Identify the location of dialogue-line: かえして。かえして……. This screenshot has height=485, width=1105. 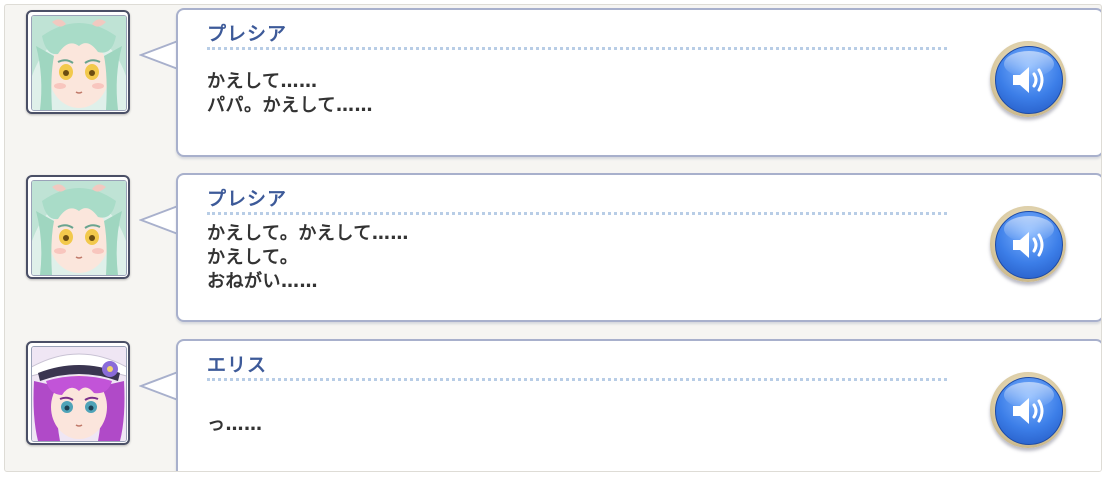
(308, 233).